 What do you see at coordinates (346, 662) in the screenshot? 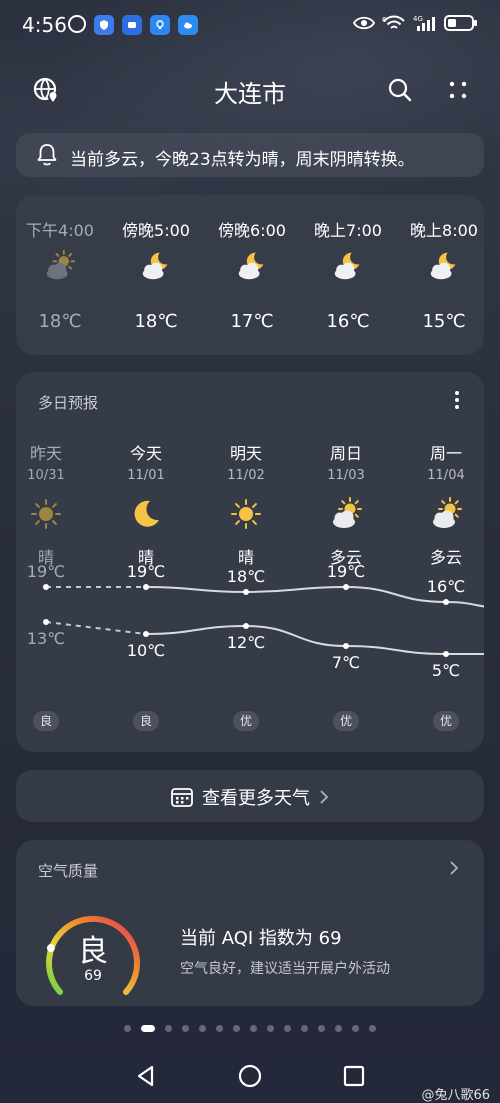
I see `low-temp-label: 7℃` at bounding box center [346, 662].